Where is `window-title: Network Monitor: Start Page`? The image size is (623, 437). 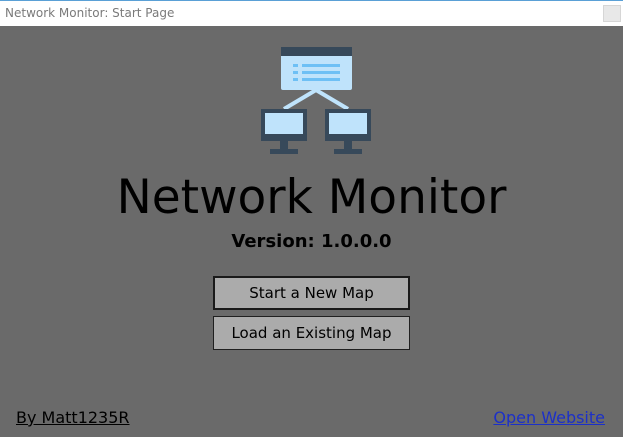 window-title: Network Monitor: Start Page is located at coordinates (90, 13).